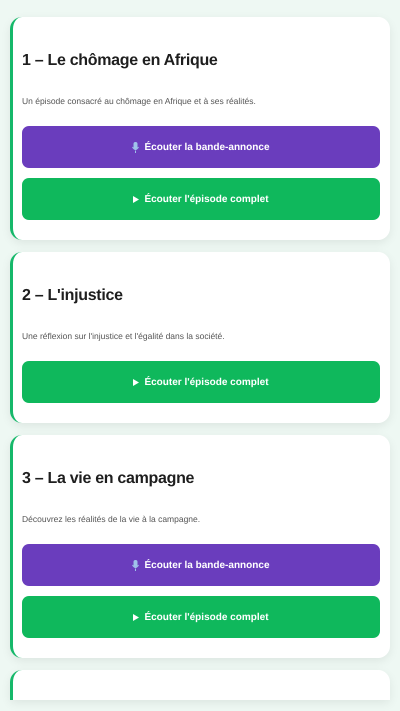 The height and width of the screenshot is (711, 400). What do you see at coordinates (109, 479) in the screenshot?
I see `episode-title: 3 – La vie en campagne` at bounding box center [109, 479].